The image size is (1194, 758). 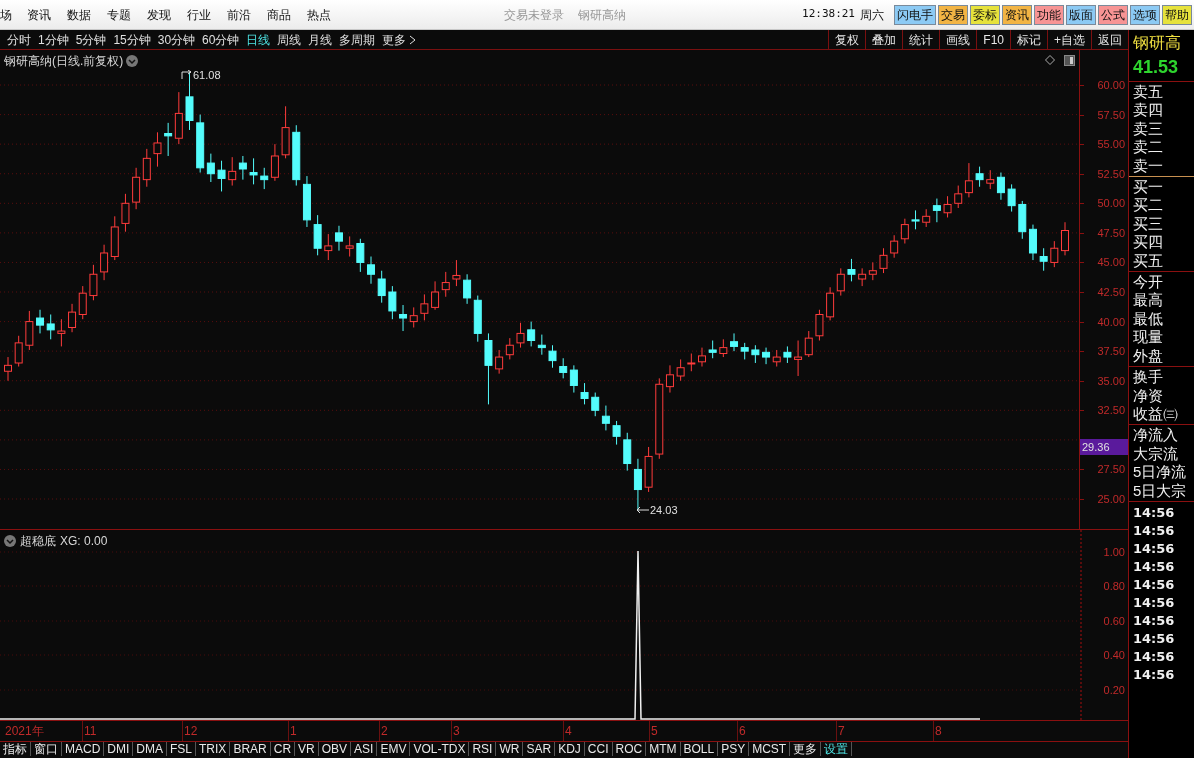 What do you see at coordinates (847, 39) in the screenshot?
I see `tool-button: 复权` at bounding box center [847, 39].